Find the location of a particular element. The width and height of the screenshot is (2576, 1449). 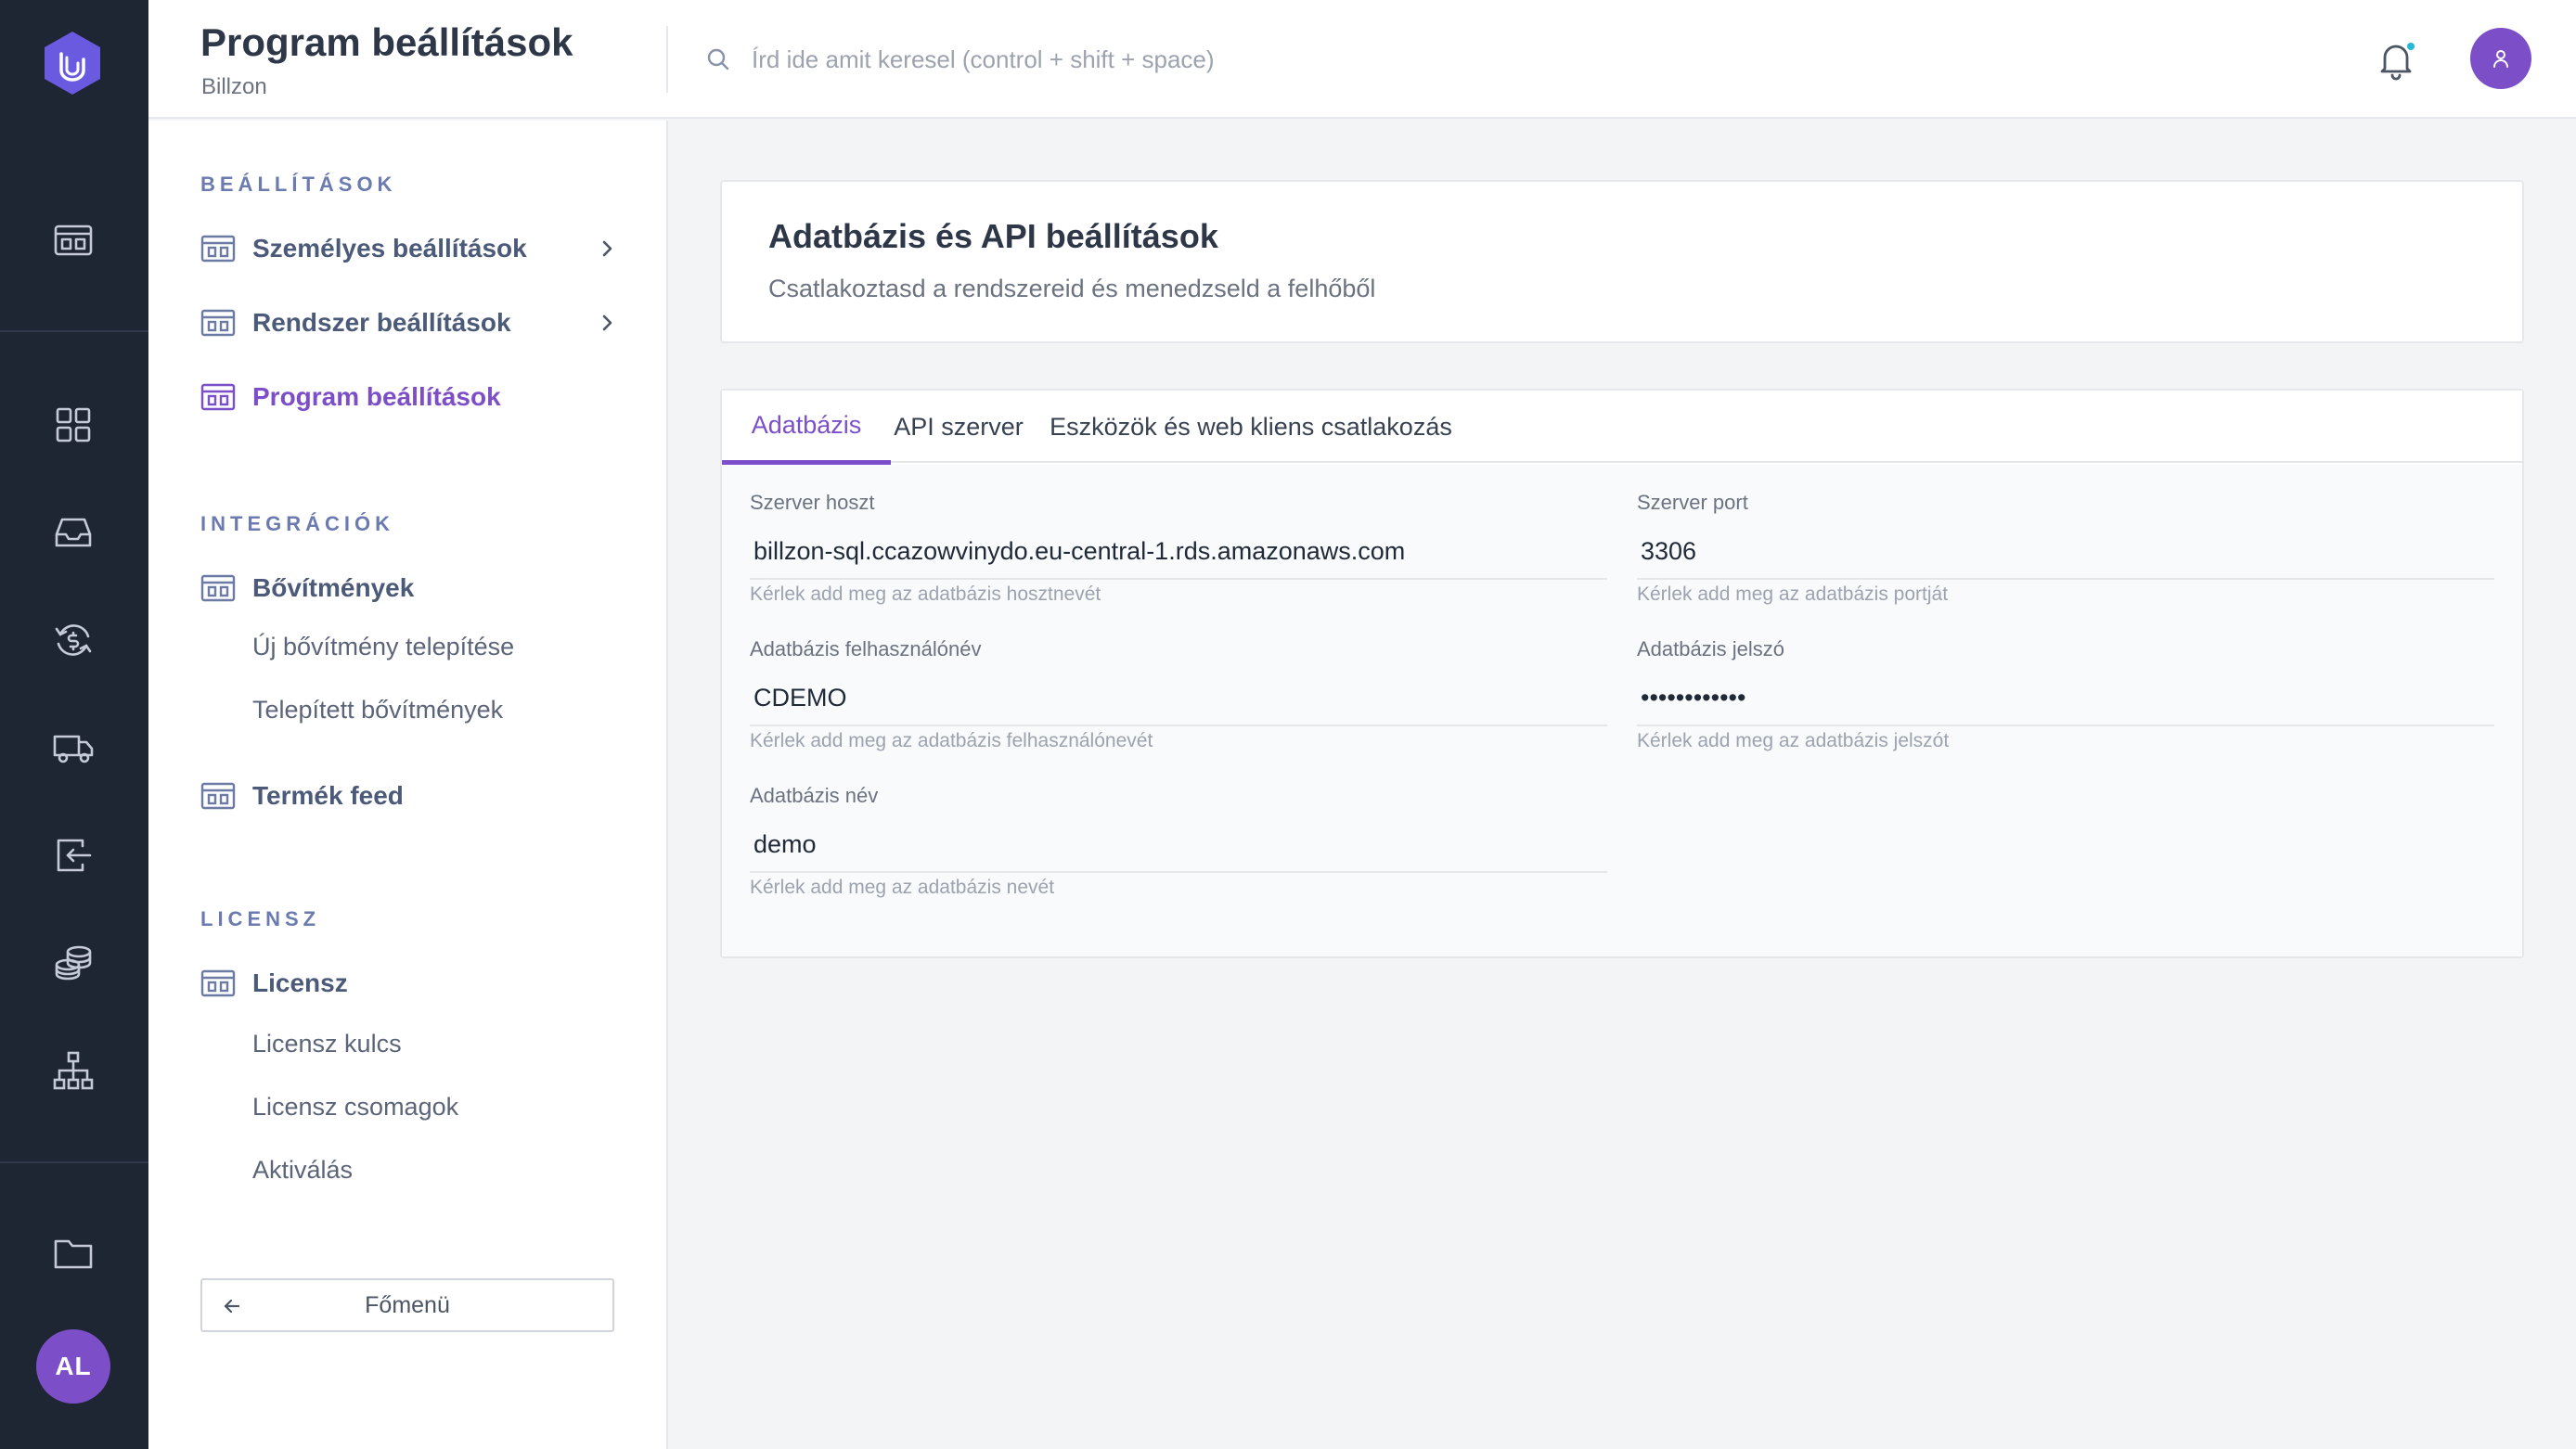

nav-program-settings: Program beállítások is located at coordinates (409, 397).